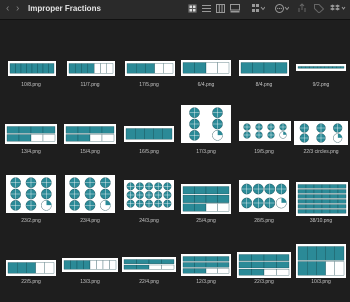 This screenshot has height=302, width=350. Describe the element at coordinates (149, 85) in the screenshot. I see `file-name-label: 17/5.png` at that location.